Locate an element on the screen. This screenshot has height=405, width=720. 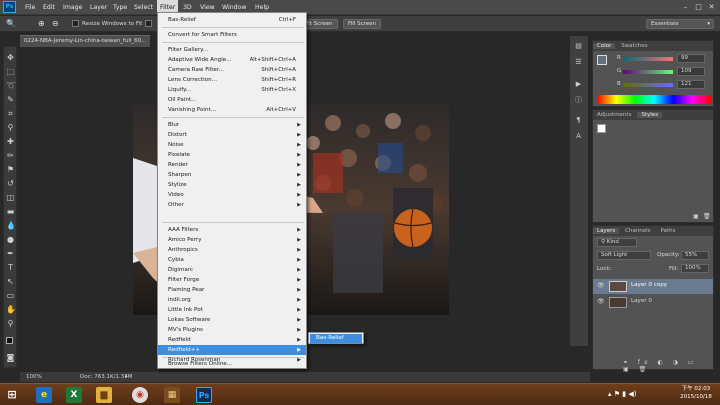
photoshop-taskbar-icon: Ps is located at coordinates (204, 395).